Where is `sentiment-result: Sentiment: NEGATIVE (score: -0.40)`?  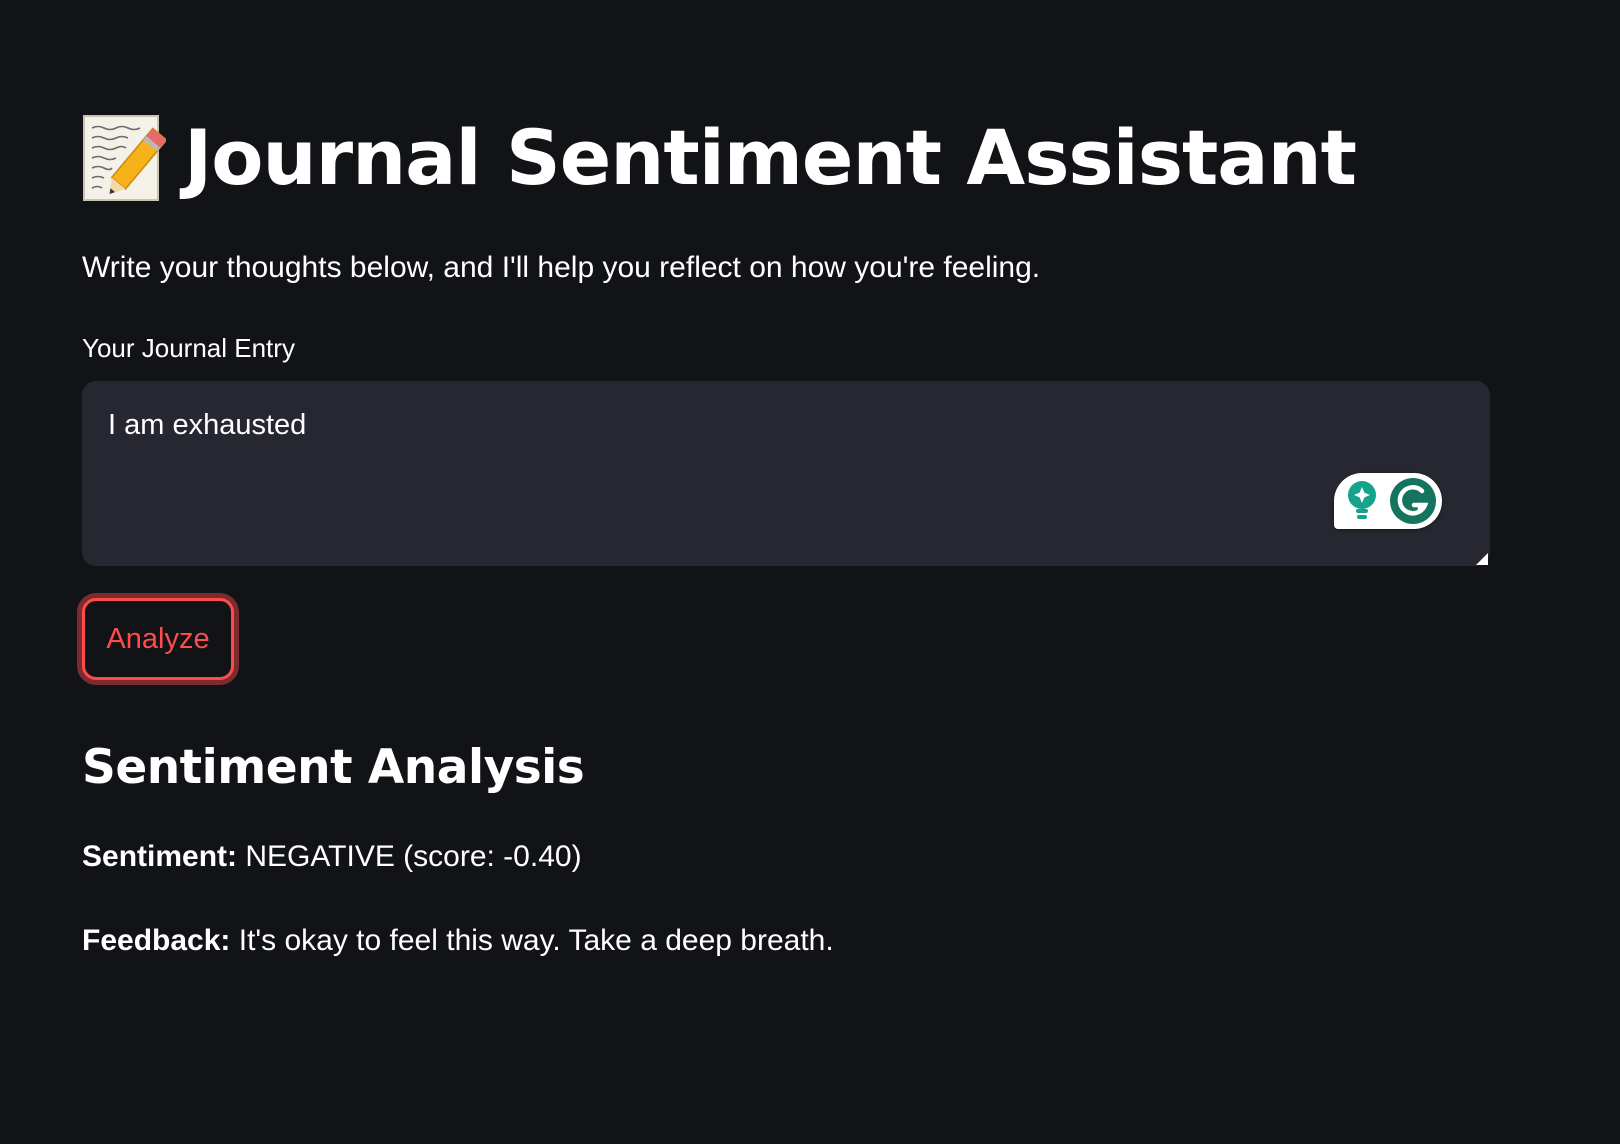
sentiment-result: Sentiment: NEGATIVE (score: -0.40) is located at coordinates (332, 857).